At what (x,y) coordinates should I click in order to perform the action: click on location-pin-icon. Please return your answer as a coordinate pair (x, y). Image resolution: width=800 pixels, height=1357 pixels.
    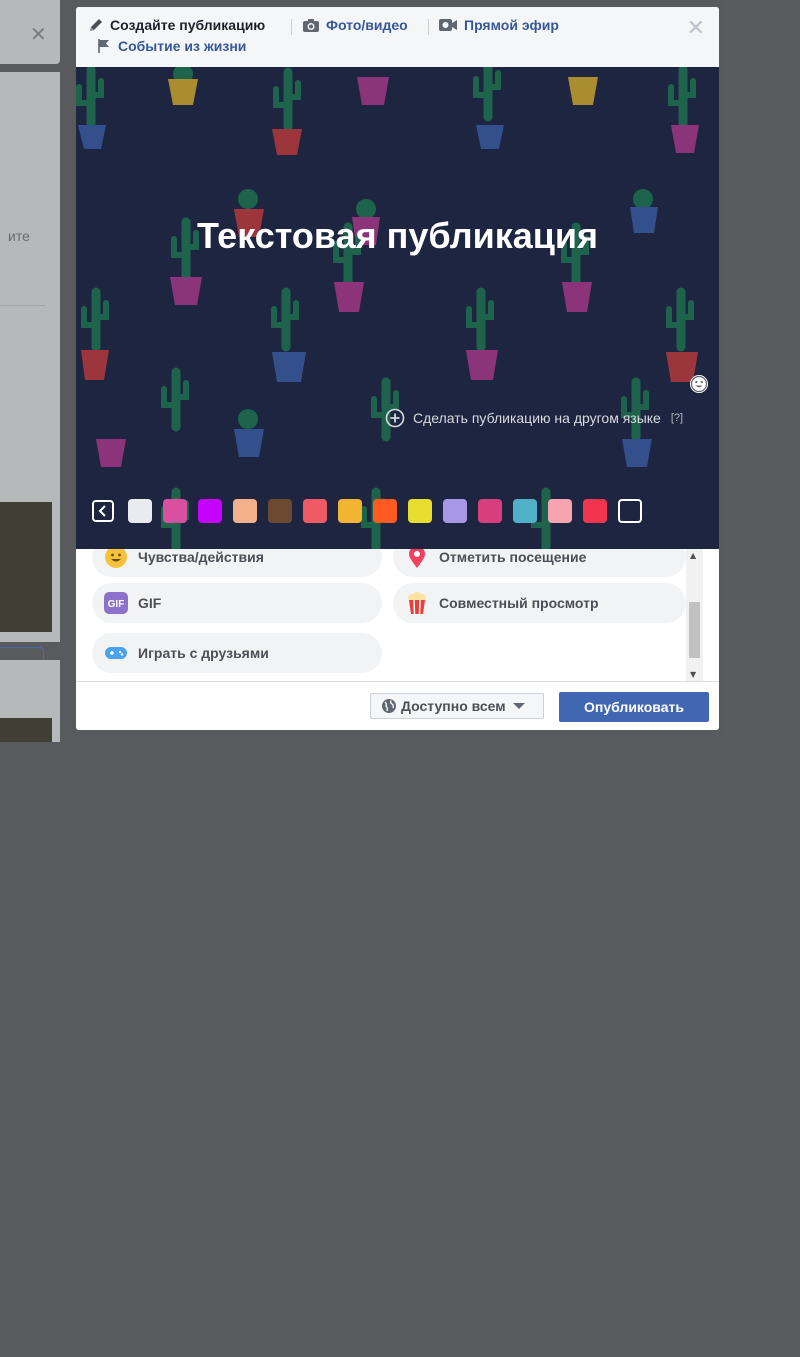
    Looking at the image, I should click on (417, 559).